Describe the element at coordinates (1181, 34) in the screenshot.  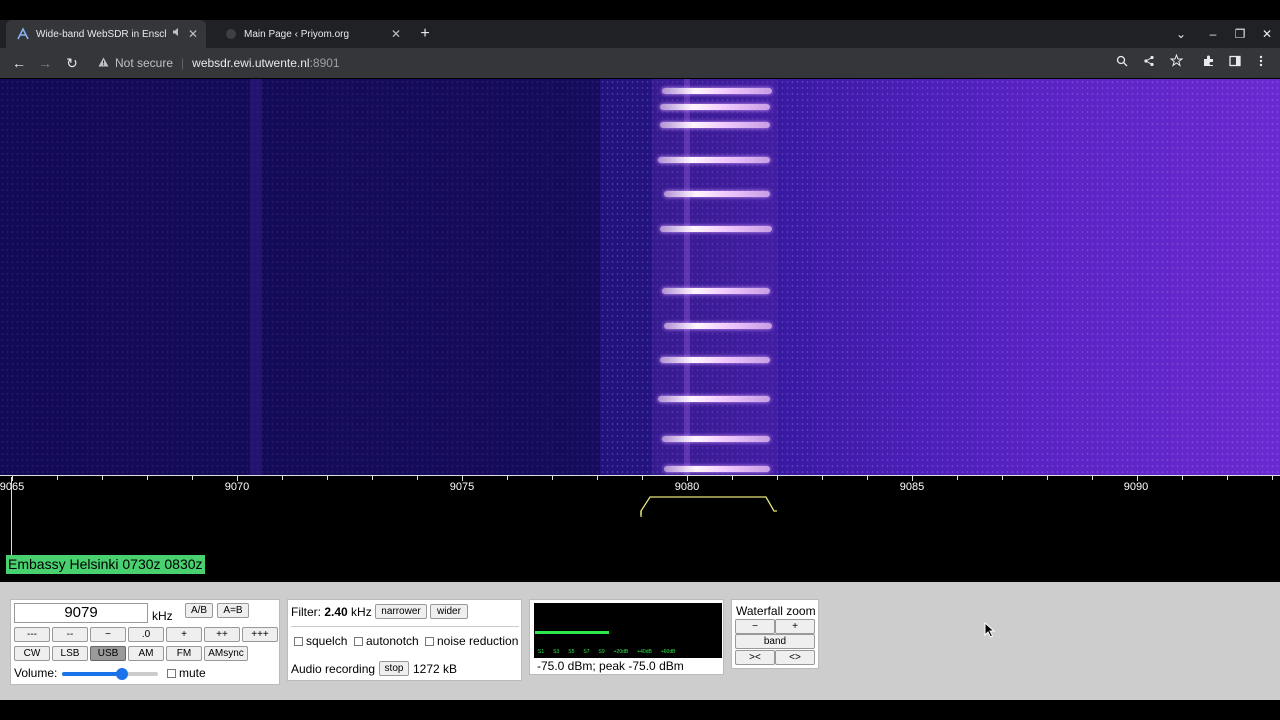
I see `tab-search-icon: ⌄` at that location.